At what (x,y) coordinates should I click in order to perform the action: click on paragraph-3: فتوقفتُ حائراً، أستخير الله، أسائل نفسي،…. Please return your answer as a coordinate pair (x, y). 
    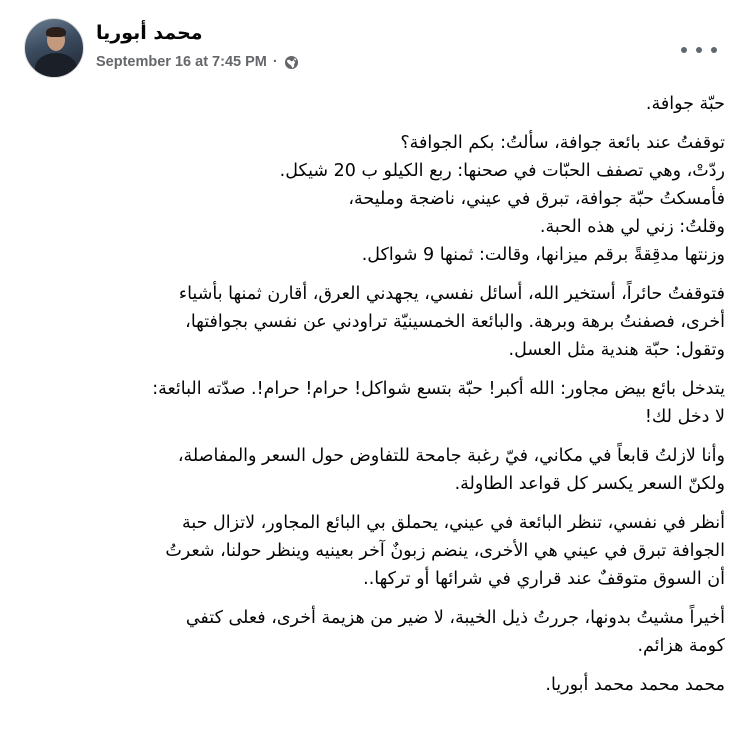
    Looking at the image, I should click on (374, 322).